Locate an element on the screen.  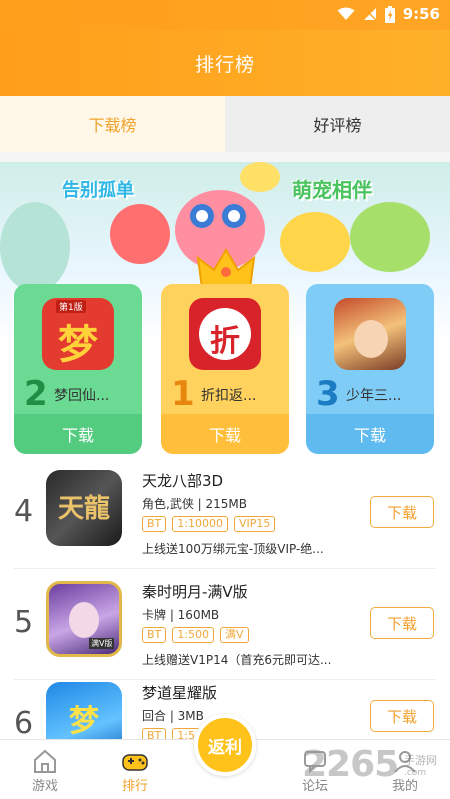
nav-item-games: 游戏 is located at coordinates (45, 770).